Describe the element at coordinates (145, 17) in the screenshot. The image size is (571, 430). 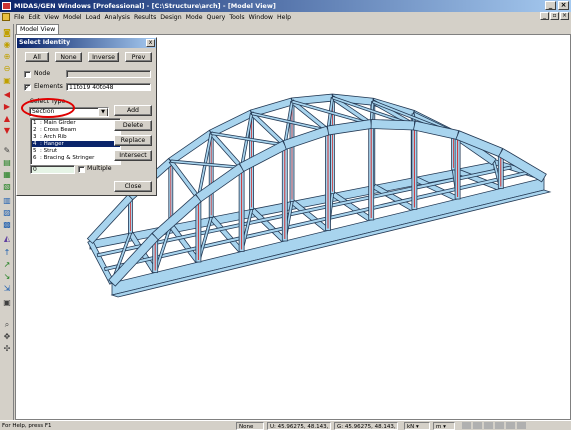
I see `menu-results: Results` at that location.